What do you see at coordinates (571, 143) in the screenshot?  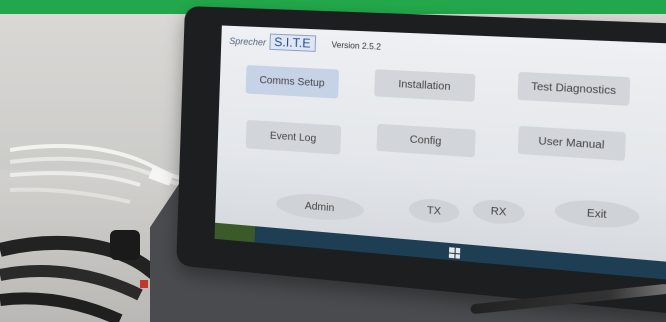 I see `user-manual-button: User Manual` at bounding box center [571, 143].